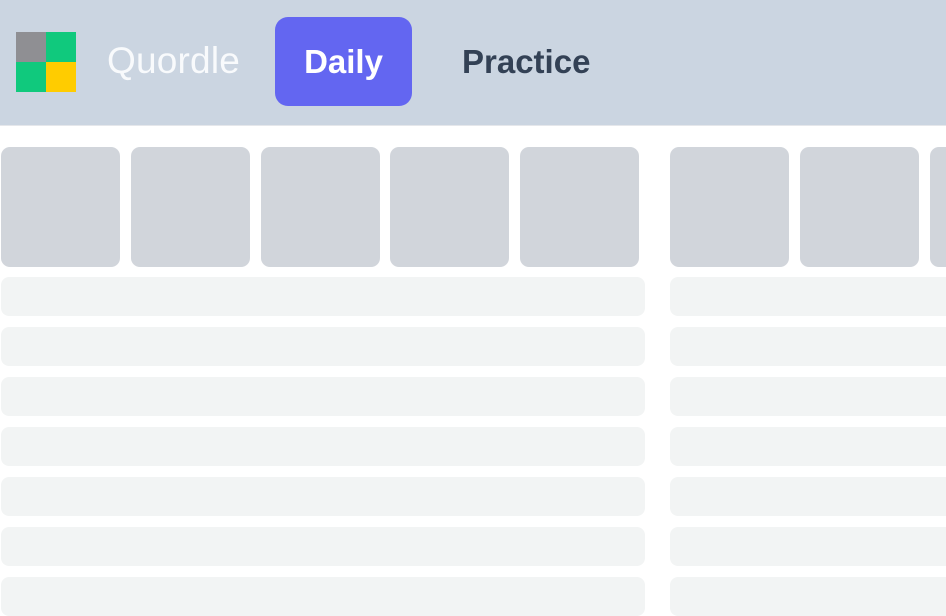 Image resolution: width=946 pixels, height=616 pixels. I want to click on right-current-guess-row, so click(808, 207).